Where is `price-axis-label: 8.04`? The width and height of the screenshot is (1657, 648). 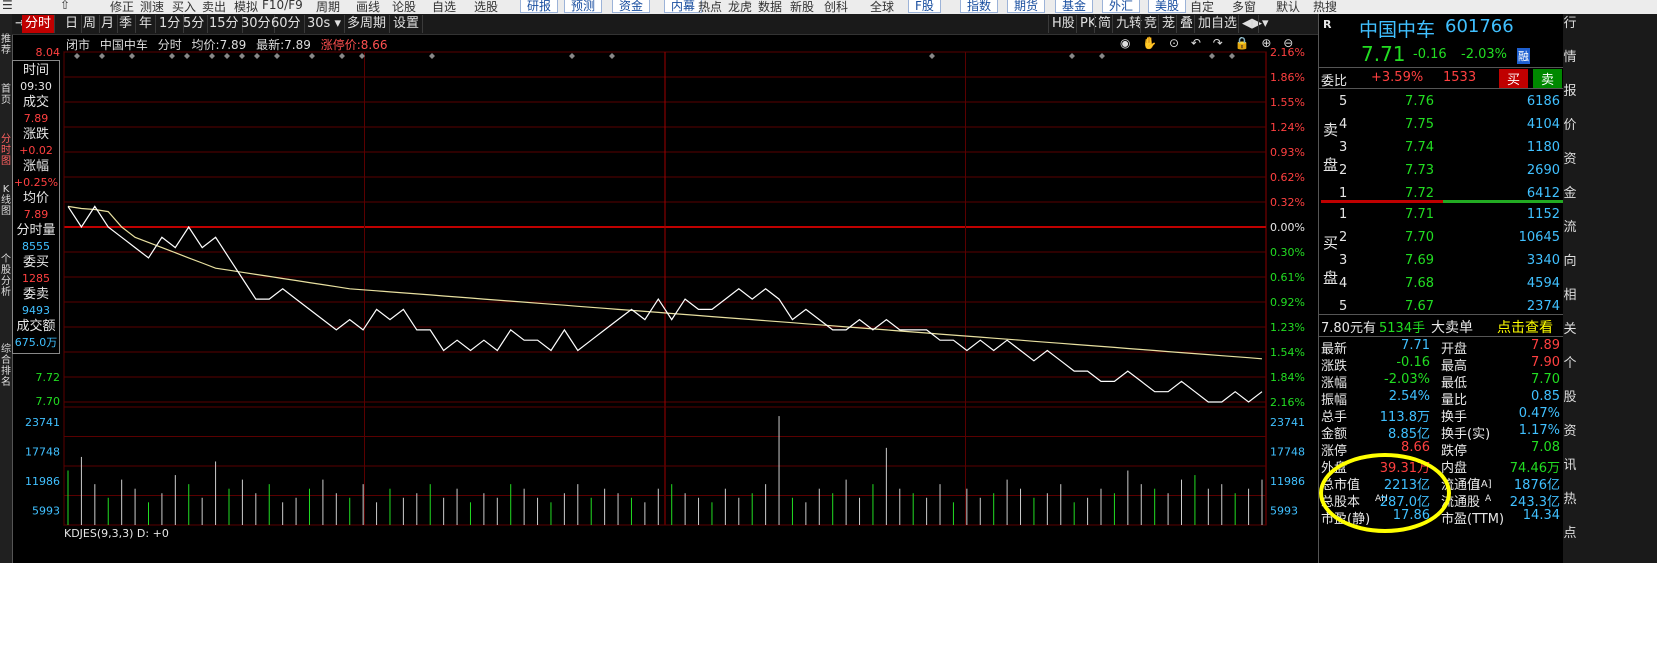
price-axis-label: 8.04 is located at coordinates (48, 52).